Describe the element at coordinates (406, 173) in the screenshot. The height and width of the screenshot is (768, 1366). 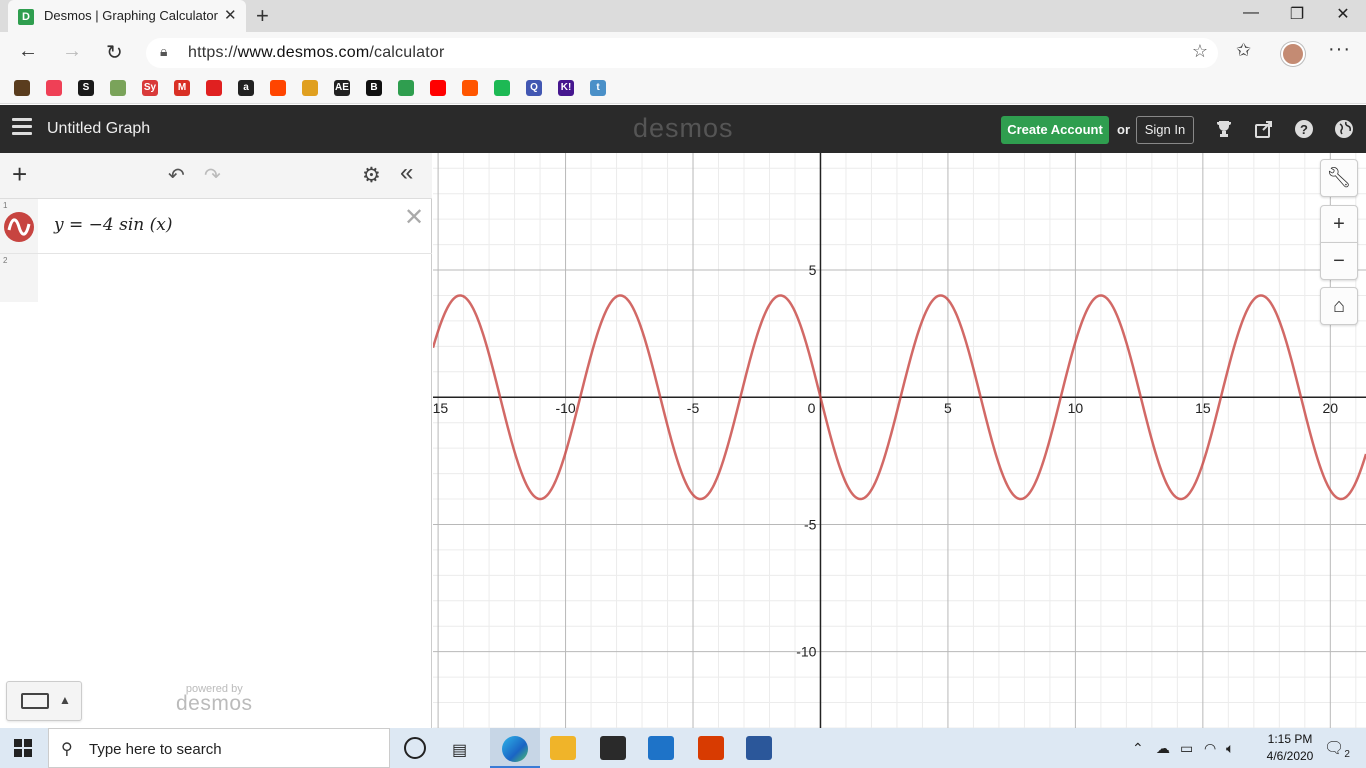
I see `collapse-panel-icon: «` at that location.